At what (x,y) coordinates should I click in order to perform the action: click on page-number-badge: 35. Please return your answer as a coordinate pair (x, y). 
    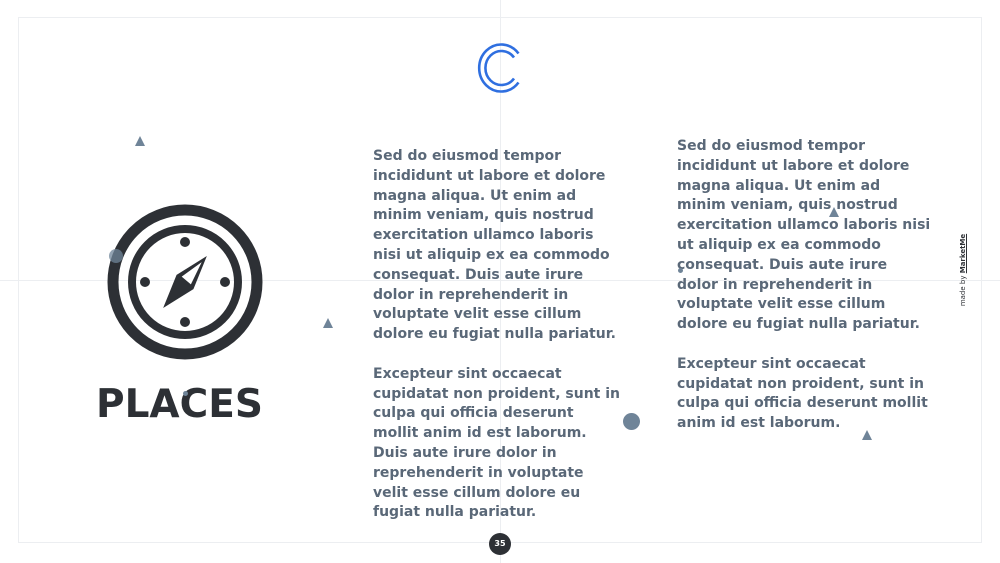
    Looking at the image, I should click on (500, 544).